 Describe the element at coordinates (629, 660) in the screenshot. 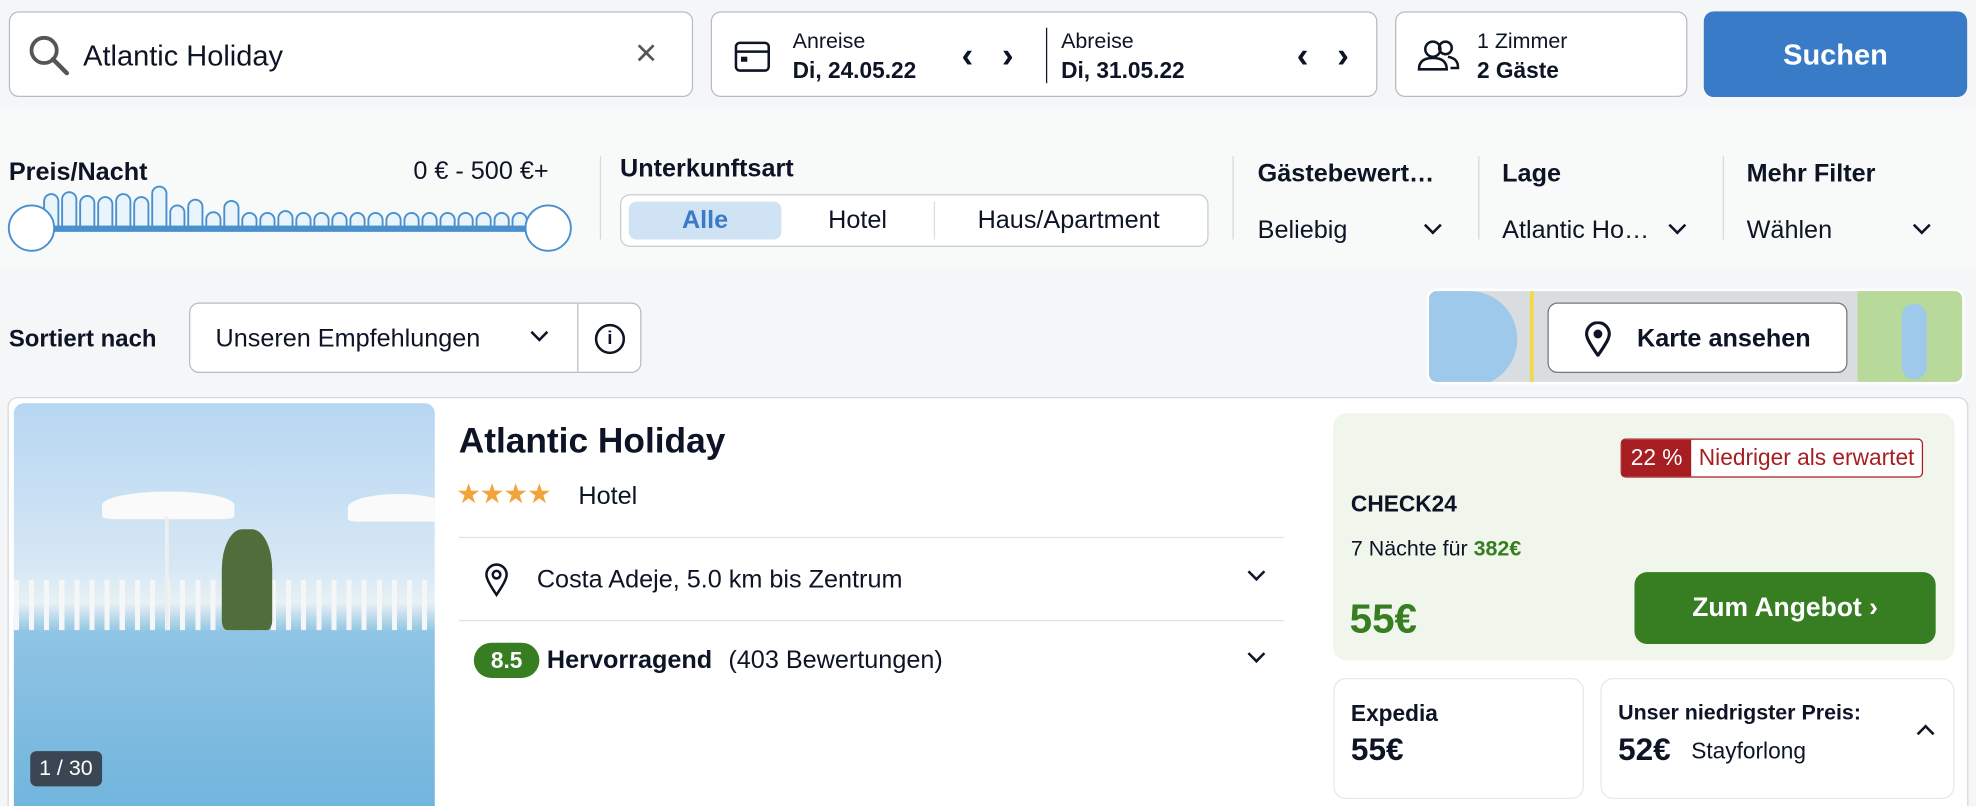

I see `rating-word: Hervorragend` at that location.